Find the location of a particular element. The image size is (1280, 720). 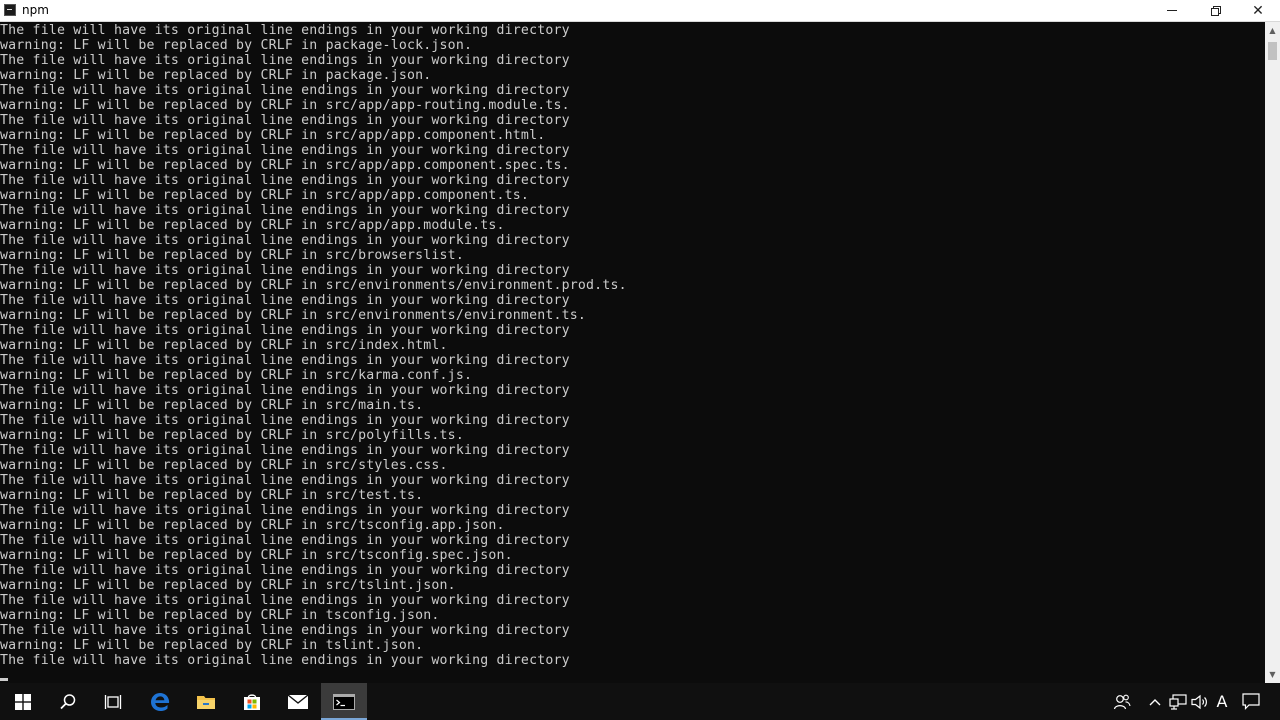

volume-button is located at coordinates (1200, 701).